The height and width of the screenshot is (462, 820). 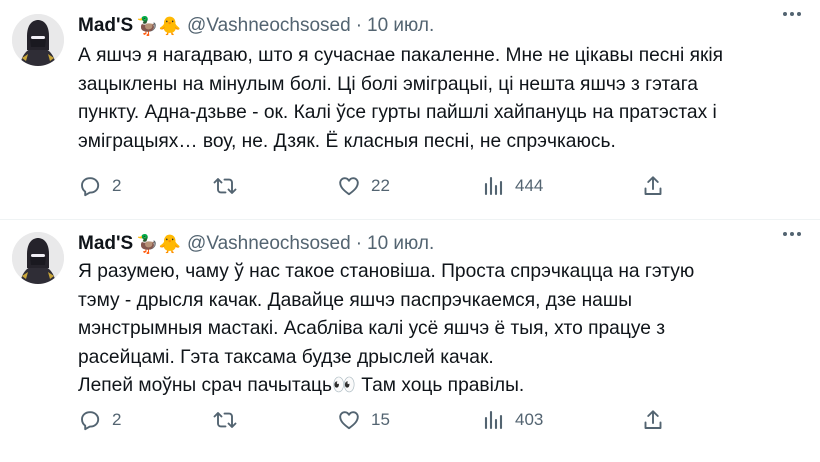 I want to click on like-count: 22, so click(x=380, y=185).